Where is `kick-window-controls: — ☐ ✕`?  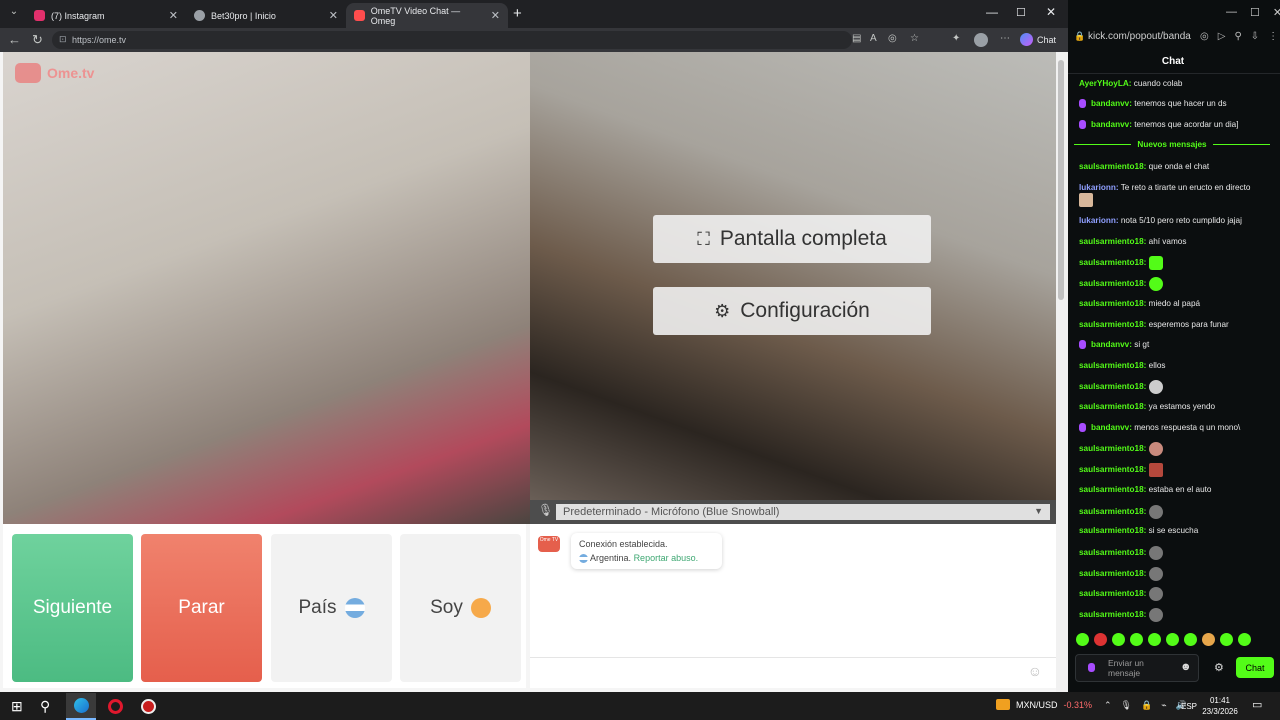 kick-window-controls: — ☐ ✕ is located at coordinates (1253, 12).